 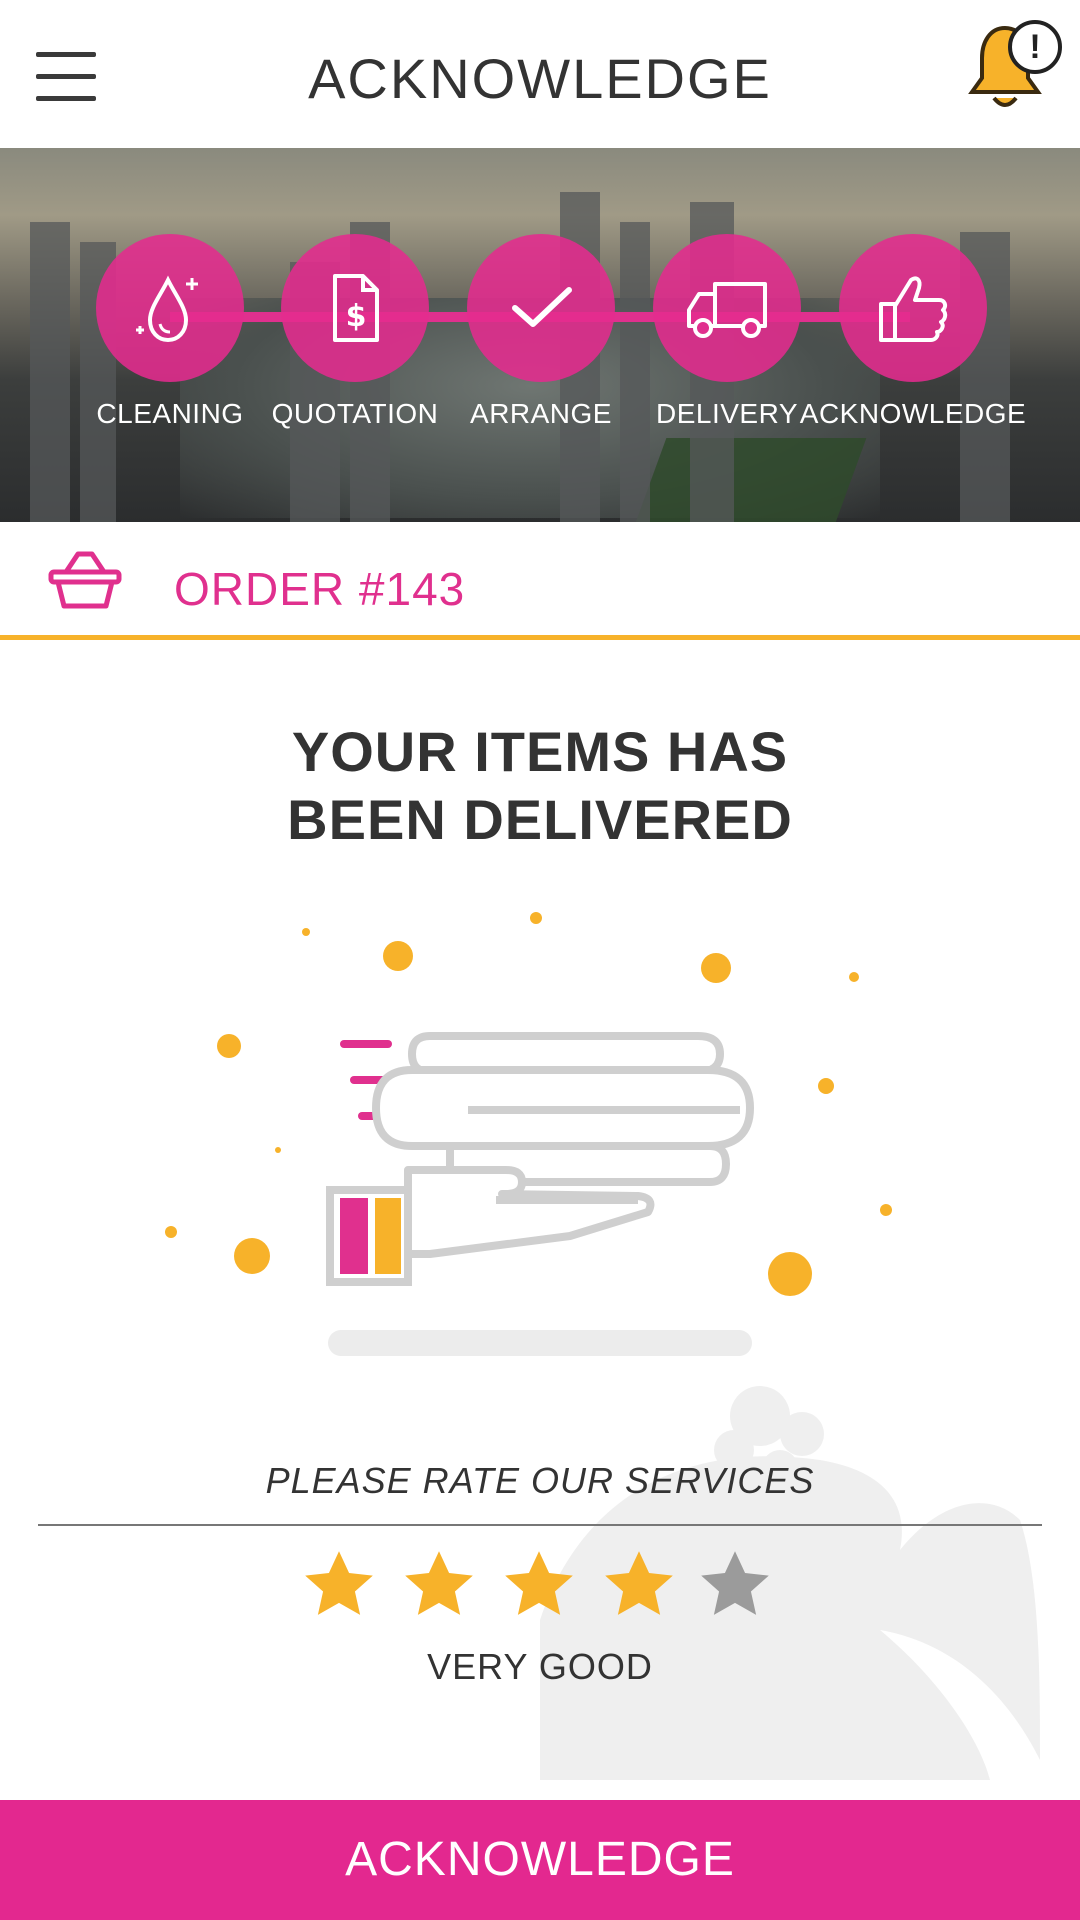 I want to click on shadow-bar, so click(x=540, y=1343).